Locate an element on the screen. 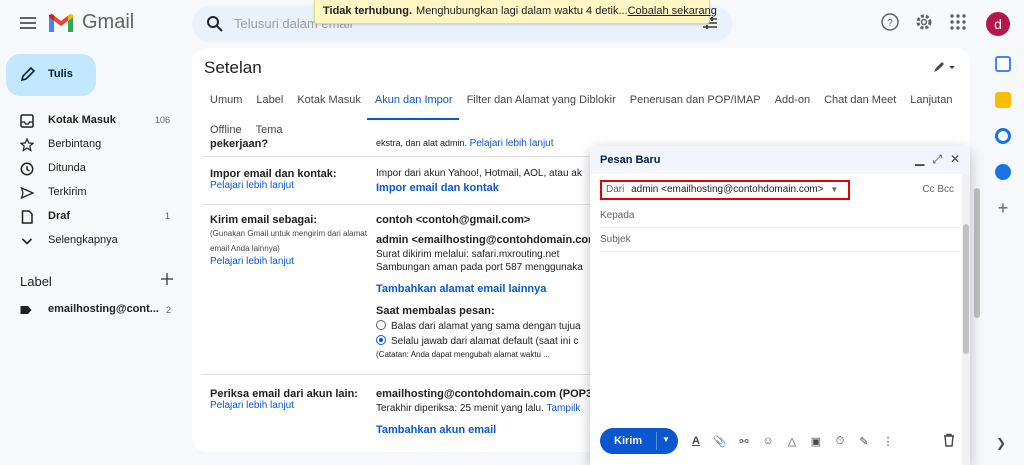 This screenshot has width=1024, height=465. page-title: Setelan is located at coordinates (233, 67).